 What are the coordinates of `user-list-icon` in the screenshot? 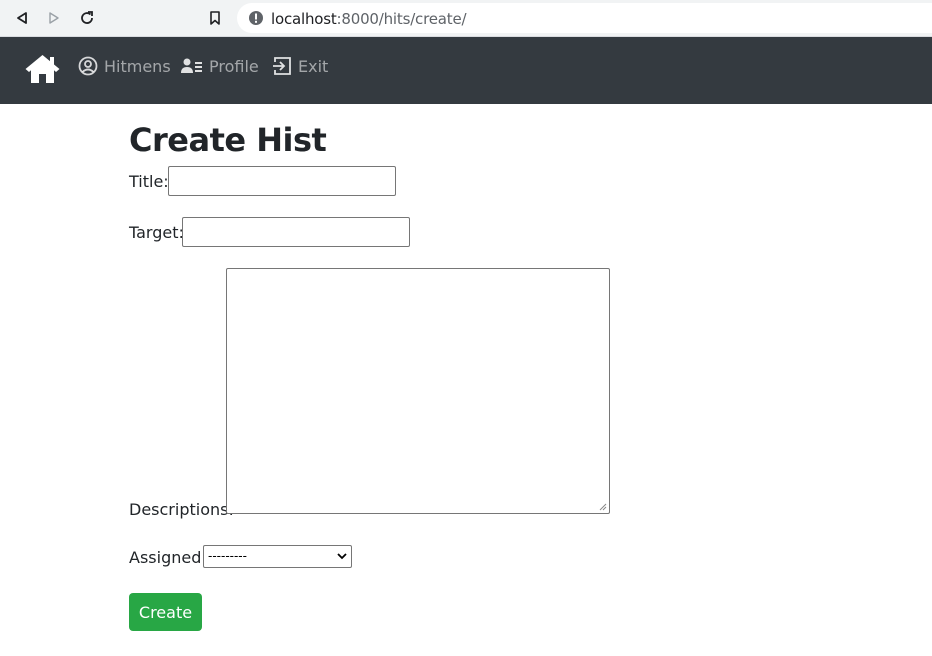 It's located at (191, 65).